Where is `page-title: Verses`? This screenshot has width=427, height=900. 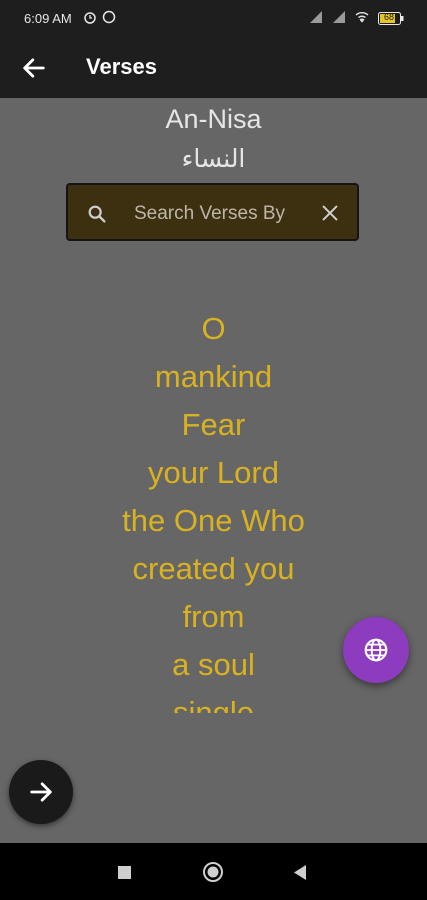
page-title: Verses is located at coordinates (121, 66).